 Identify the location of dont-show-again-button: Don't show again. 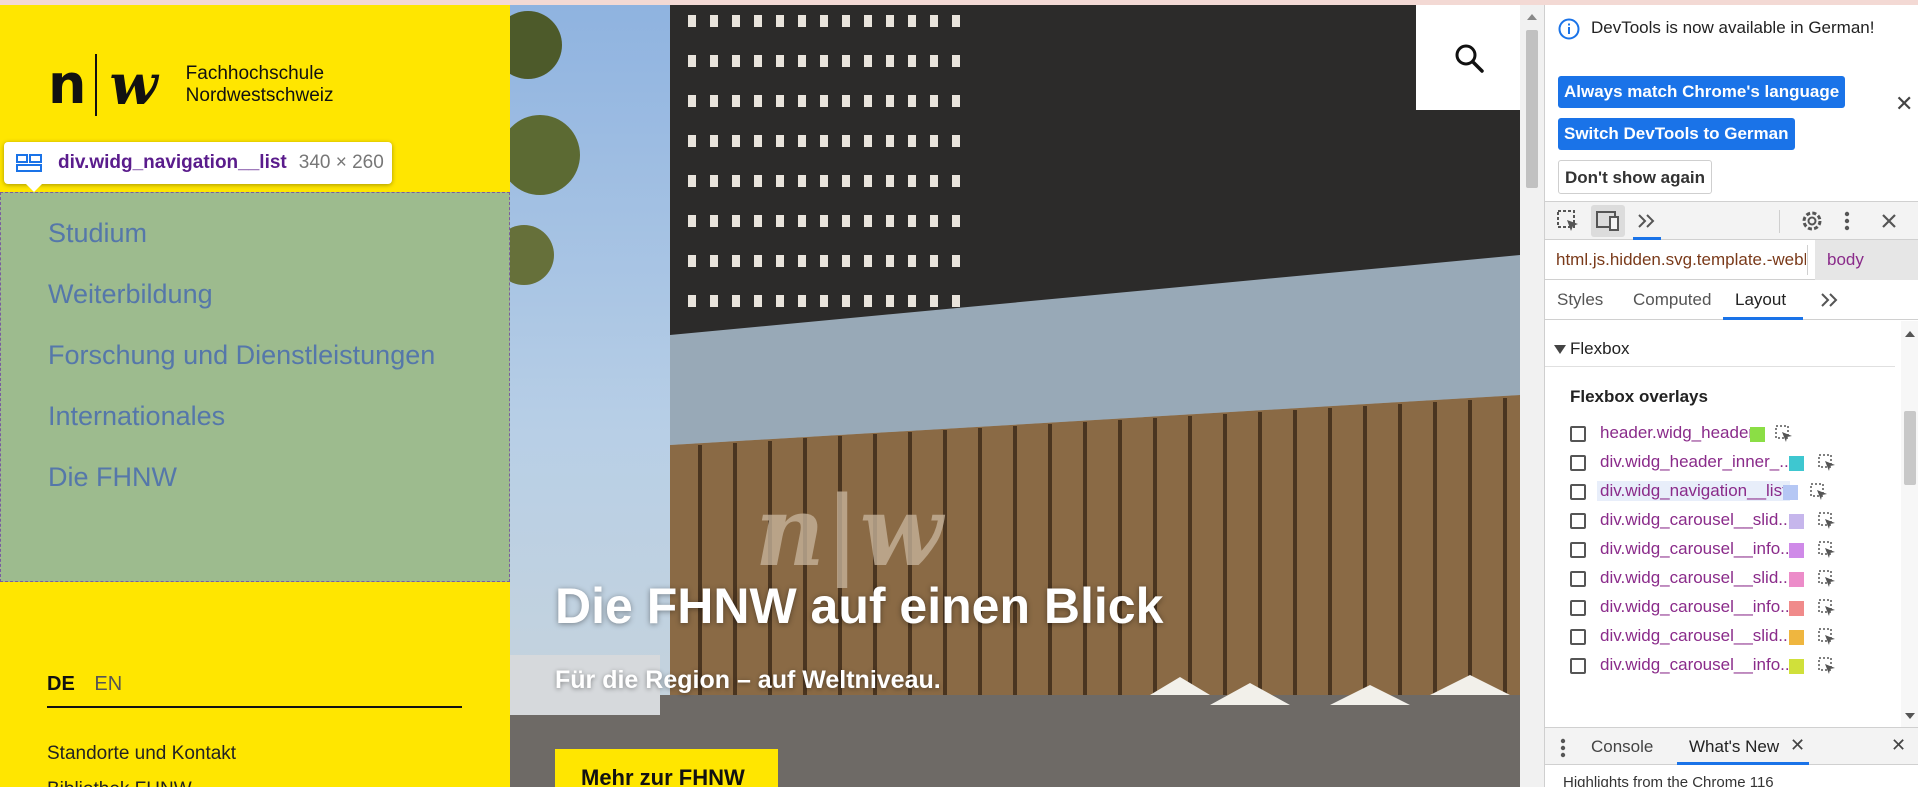
(1635, 177).